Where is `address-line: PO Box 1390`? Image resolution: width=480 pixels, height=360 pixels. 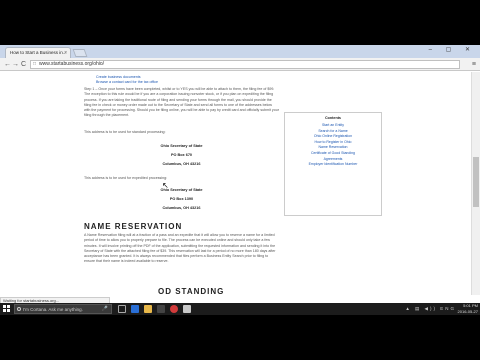
address-line: PO Box 1390 is located at coordinates (181, 199).